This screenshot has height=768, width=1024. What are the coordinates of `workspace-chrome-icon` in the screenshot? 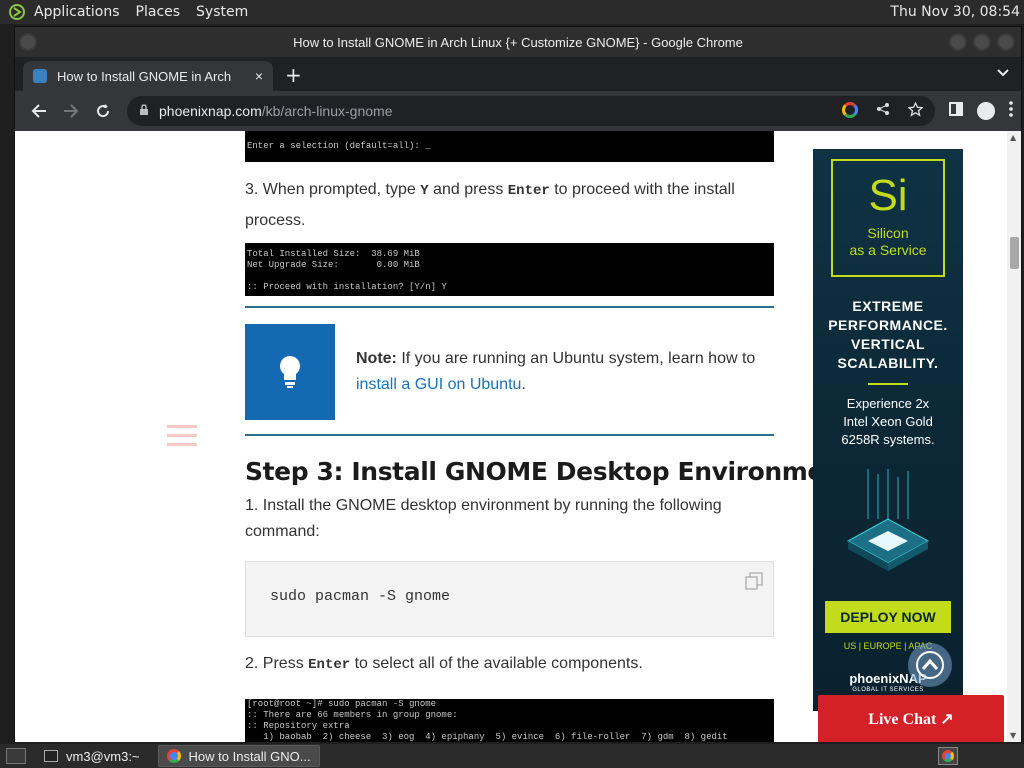 It's located at (948, 756).